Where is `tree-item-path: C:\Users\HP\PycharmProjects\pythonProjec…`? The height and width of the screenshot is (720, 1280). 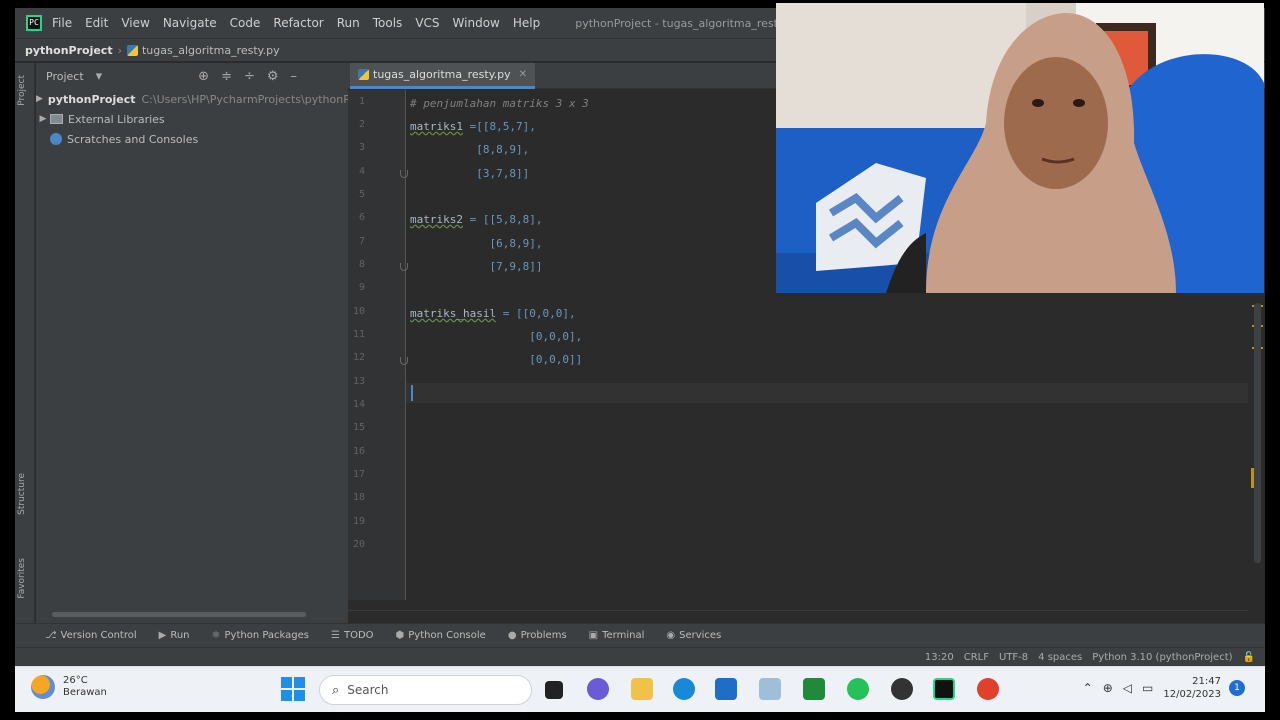 tree-item-path: C:\Users\HP\PycharmProjects\pythonProjec… is located at coordinates (261, 99).